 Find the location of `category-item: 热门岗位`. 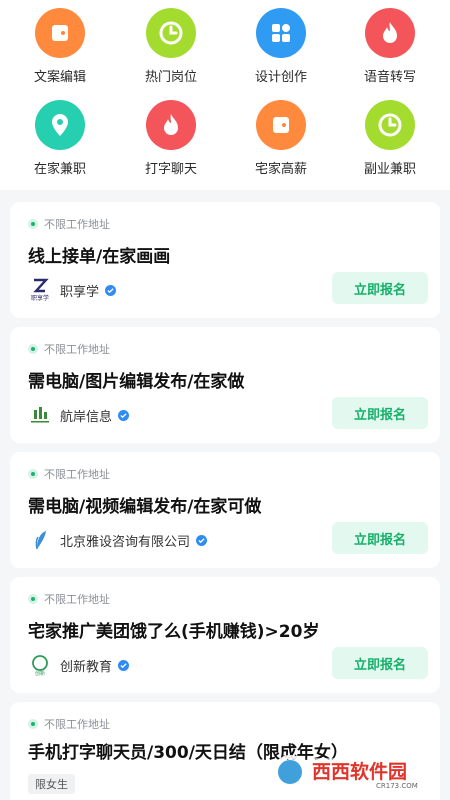

category-item: 热门岗位 is located at coordinates (171, 46).